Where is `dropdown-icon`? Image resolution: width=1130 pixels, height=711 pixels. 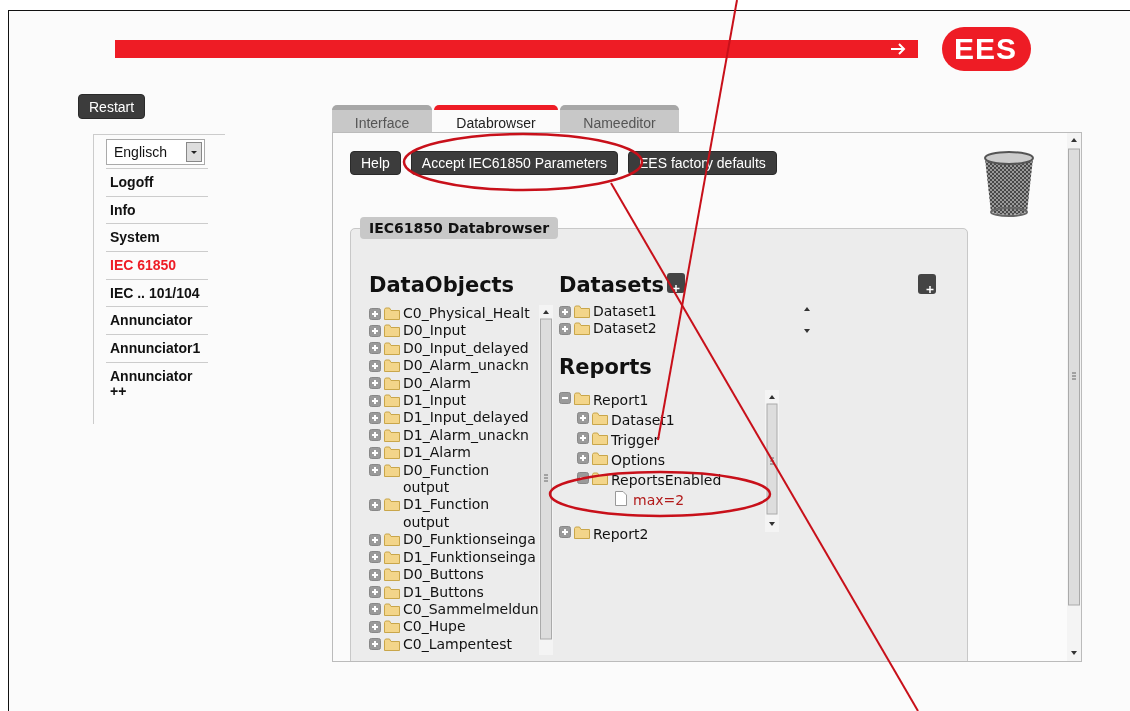 dropdown-icon is located at coordinates (194, 152).